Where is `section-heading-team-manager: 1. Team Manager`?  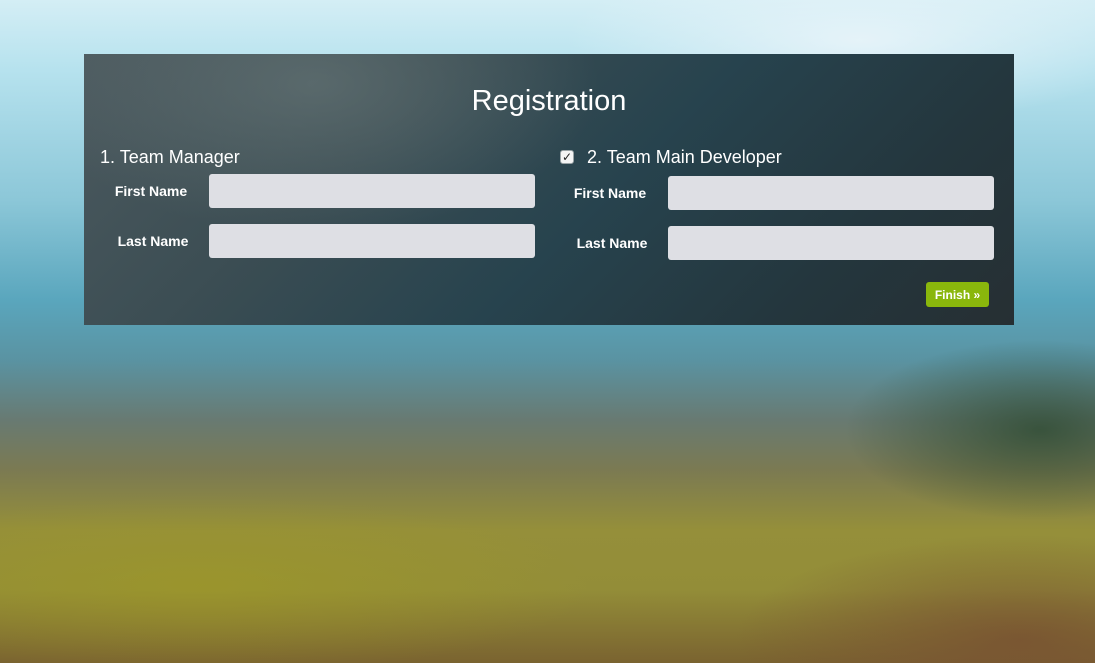 section-heading-team-manager: 1. Team Manager is located at coordinates (170, 157).